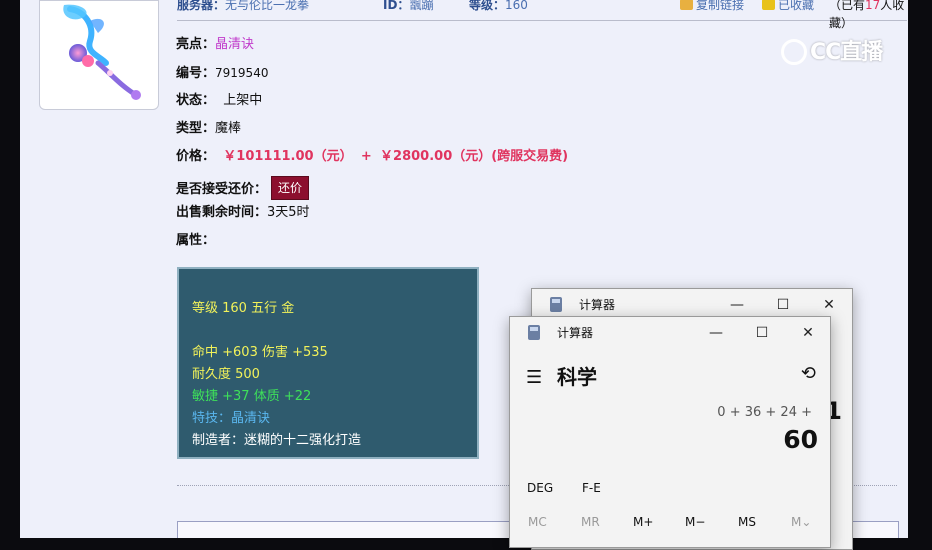 The width and height of the screenshot is (932, 550). Describe the element at coordinates (219, 101) in the screenshot. I see `status-row: 状态： 上架中` at that location.